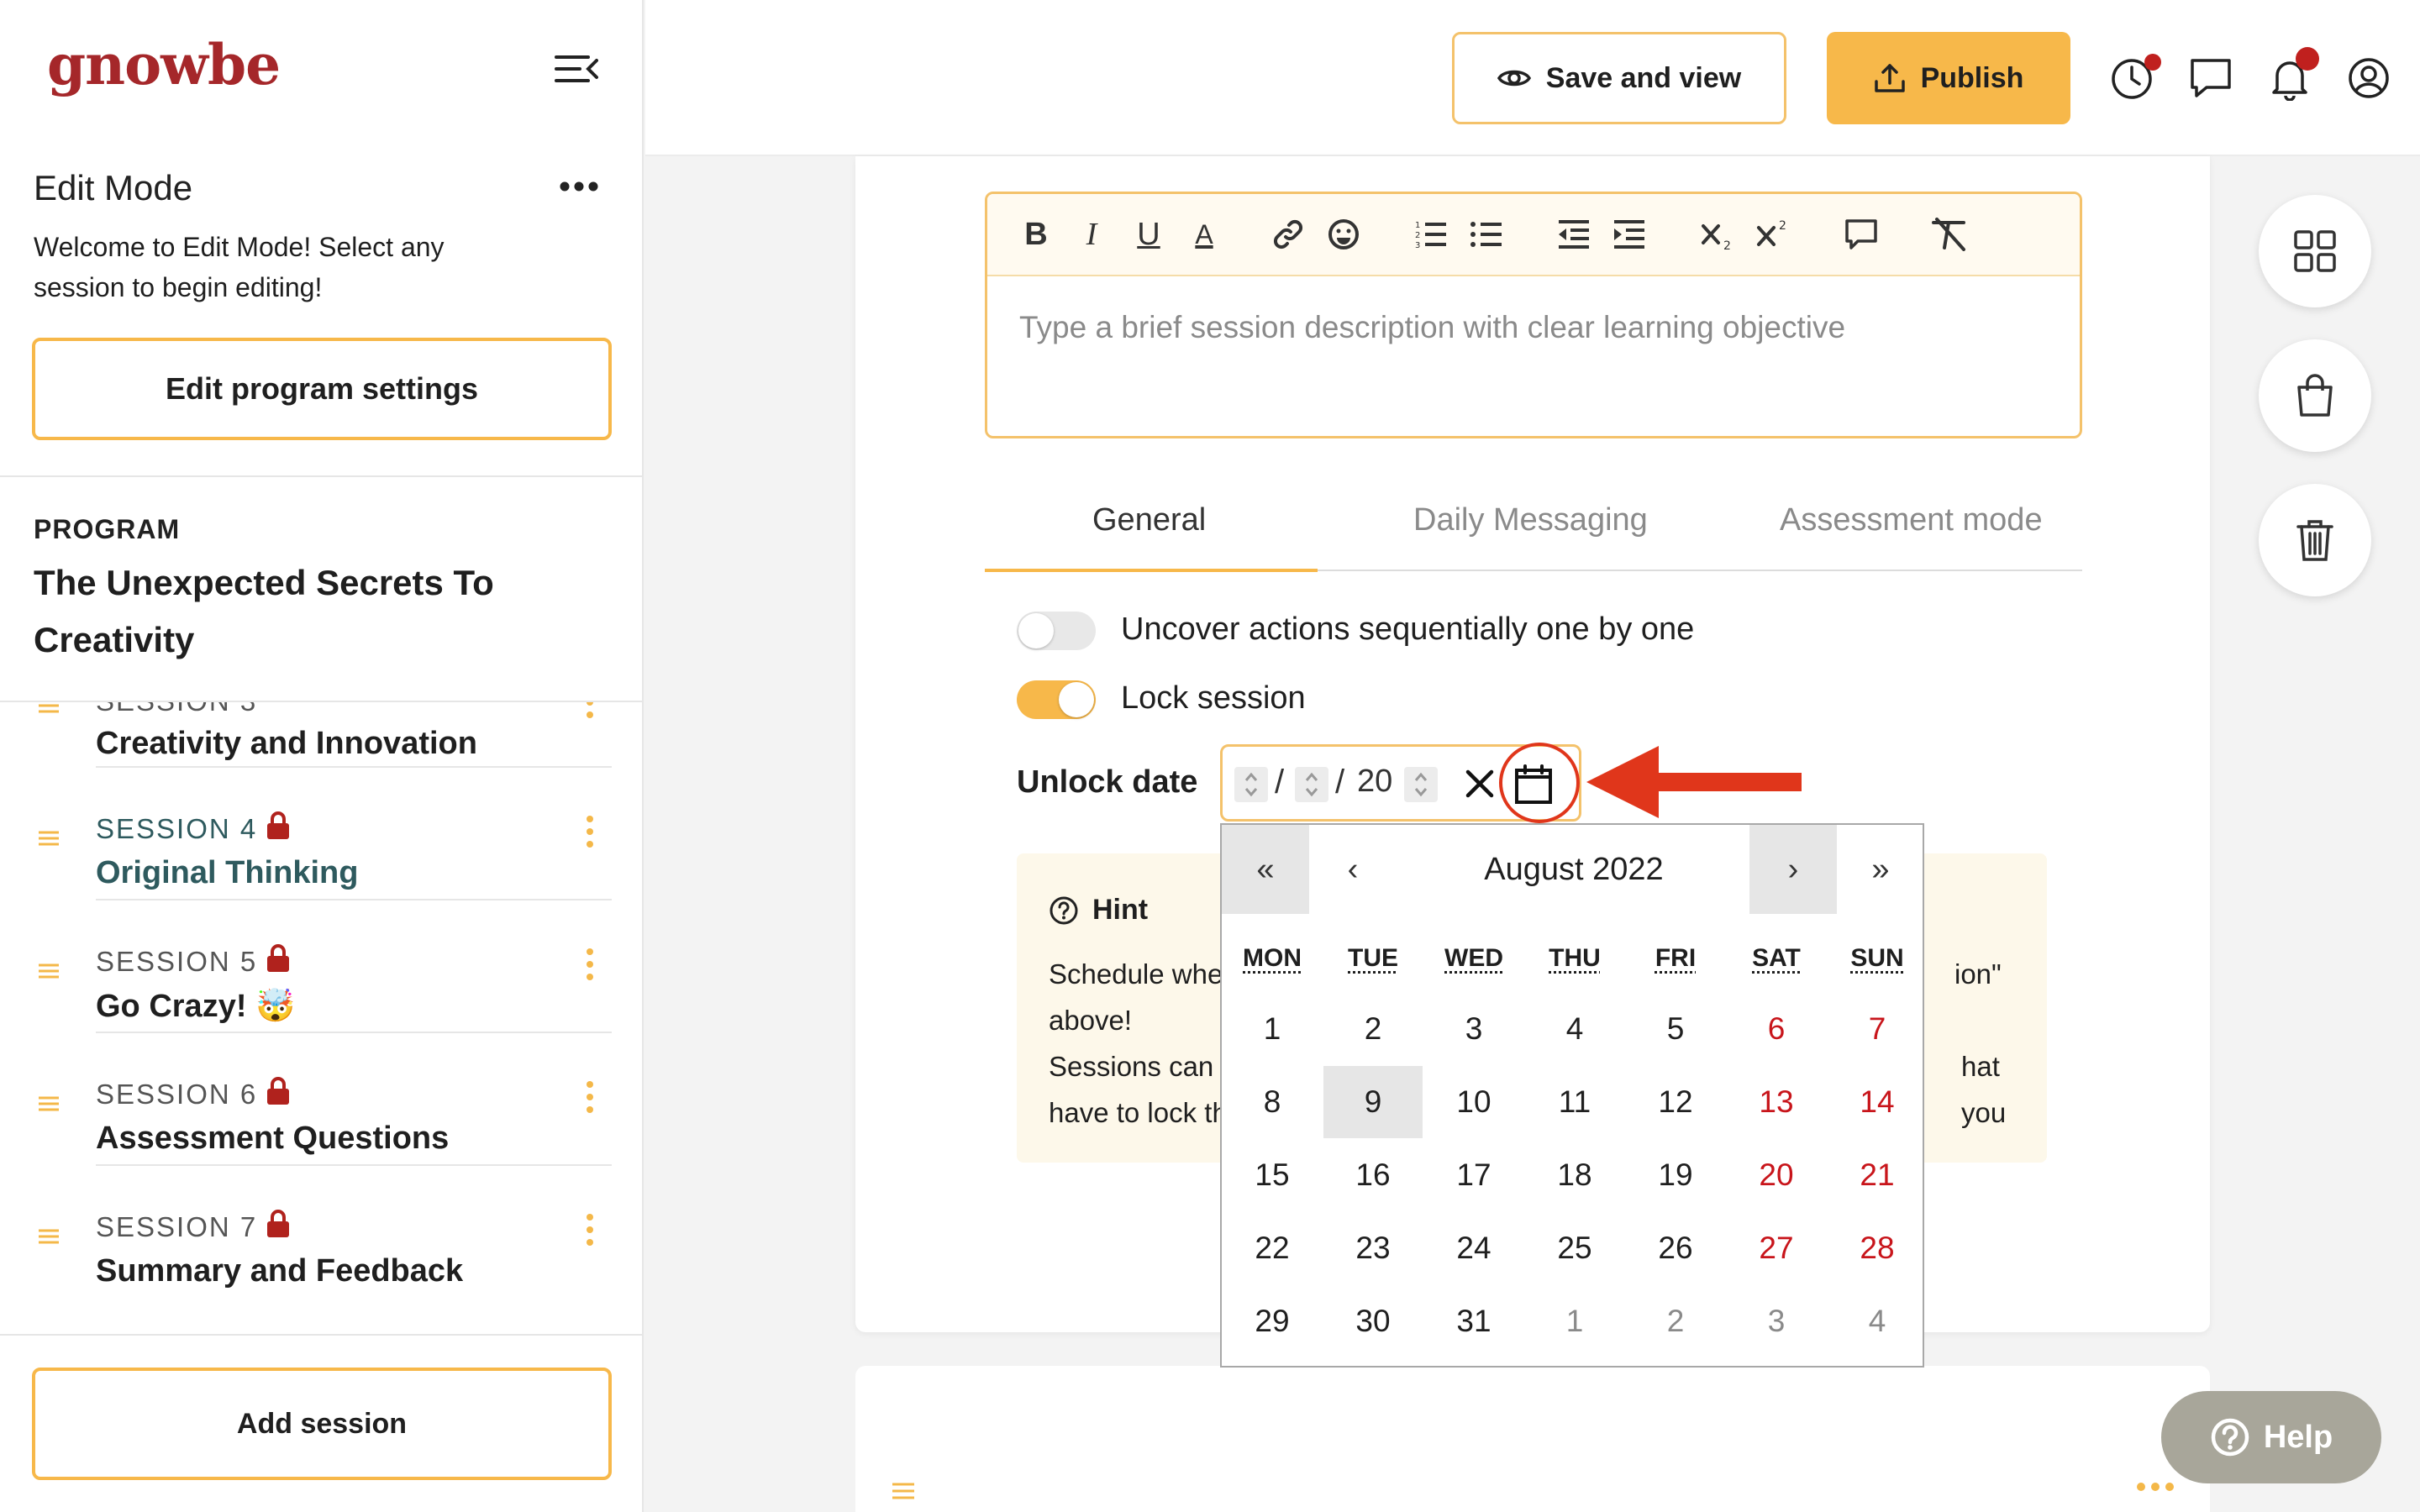 This screenshot has height=1512, width=2420. I want to click on tab-daily-messaging: Daily Messaging, so click(1530, 520).